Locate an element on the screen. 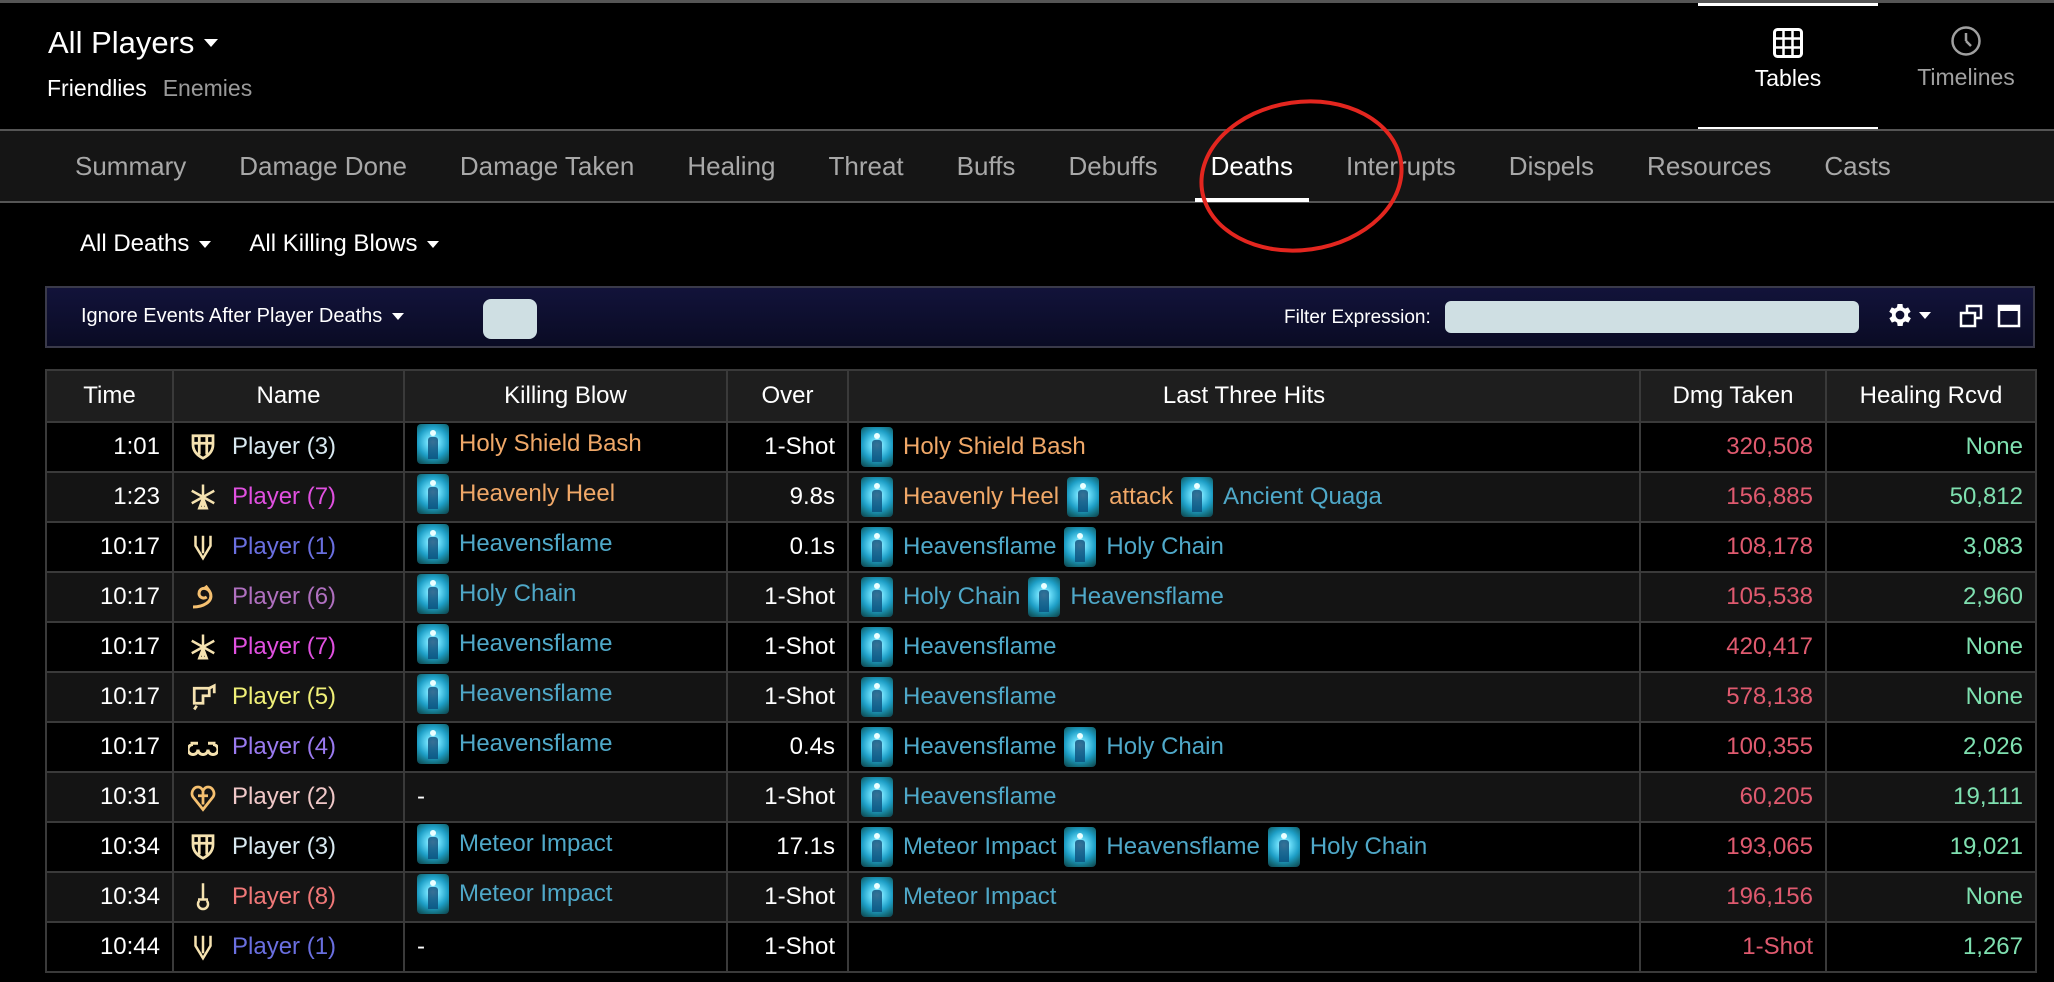 The width and height of the screenshot is (2054, 982). cell-name: Player (2) is located at coordinates (288, 797).